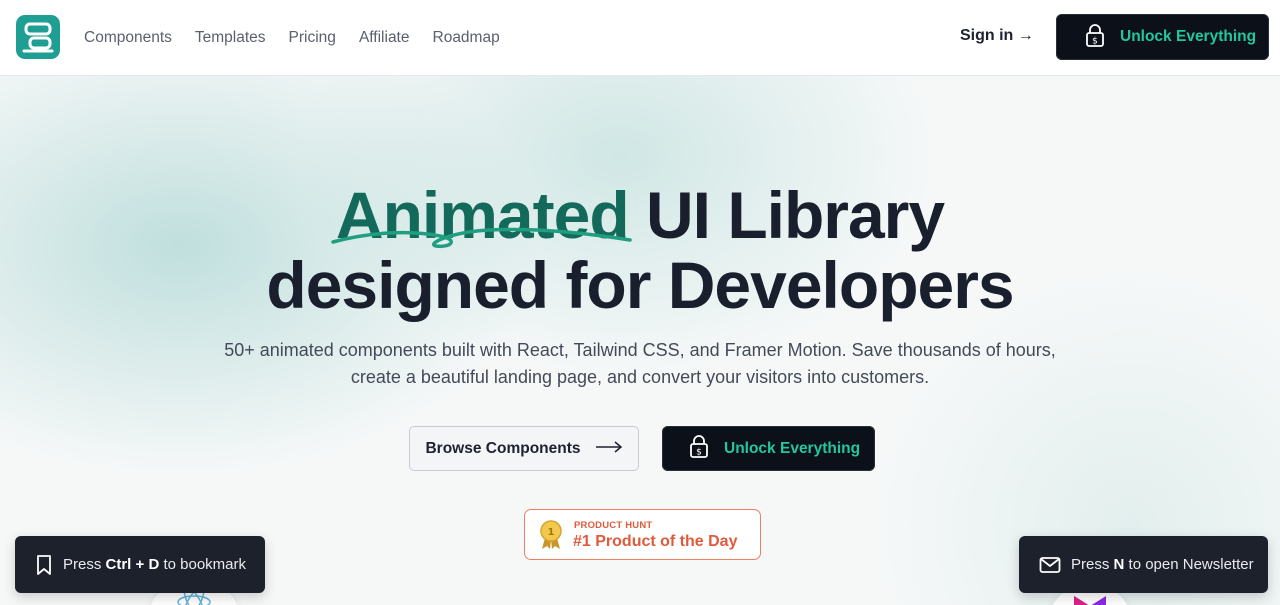  I want to click on mail-icon, so click(1050, 565).